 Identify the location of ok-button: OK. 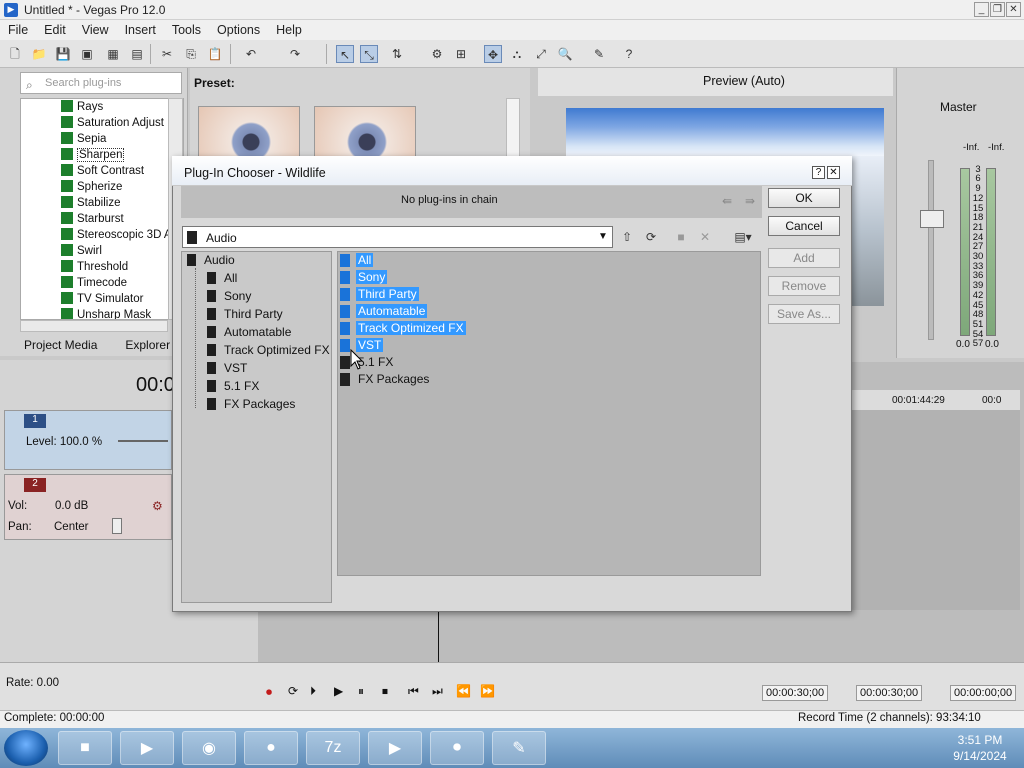
(804, 198).